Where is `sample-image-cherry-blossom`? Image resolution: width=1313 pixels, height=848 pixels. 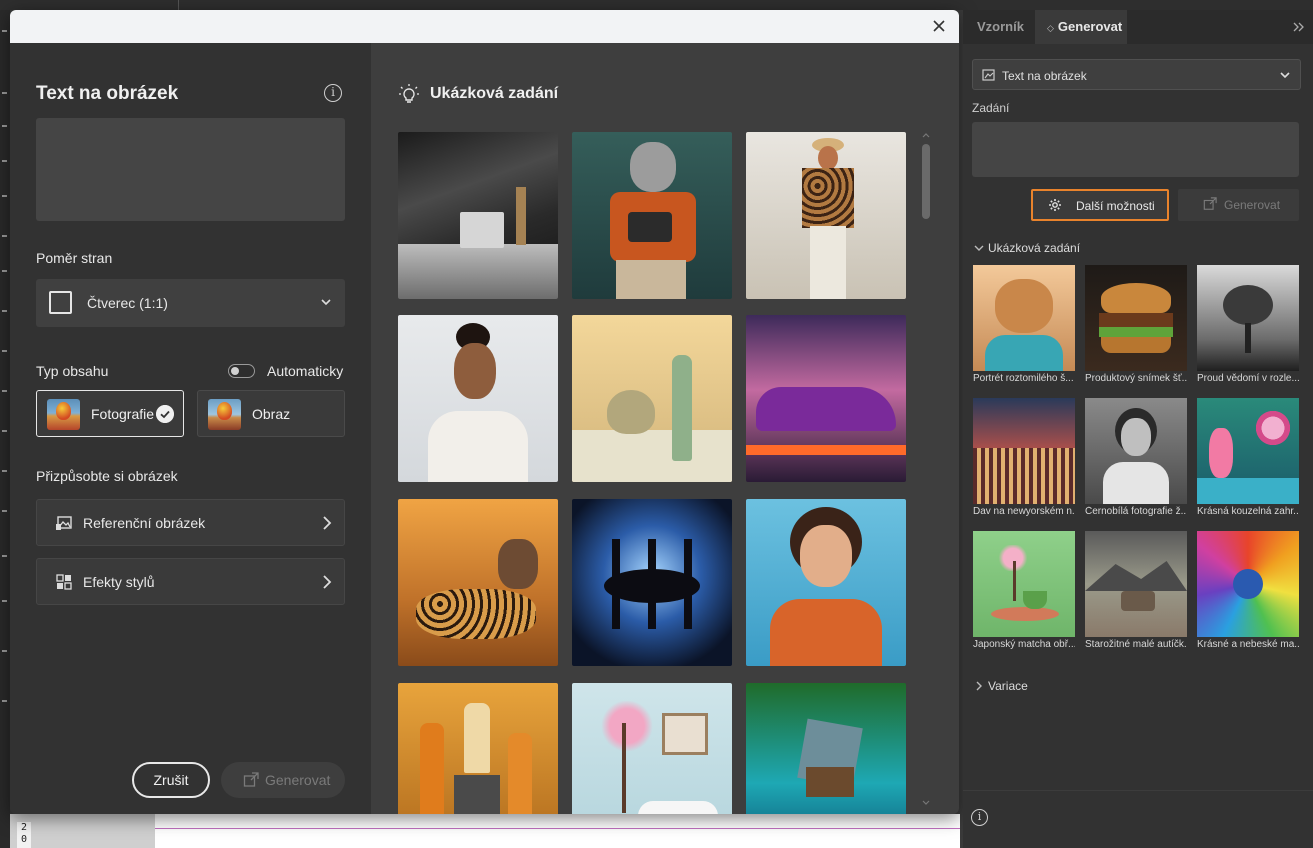
sample-image-cherry-blossom is located at coordinates (652, 748).